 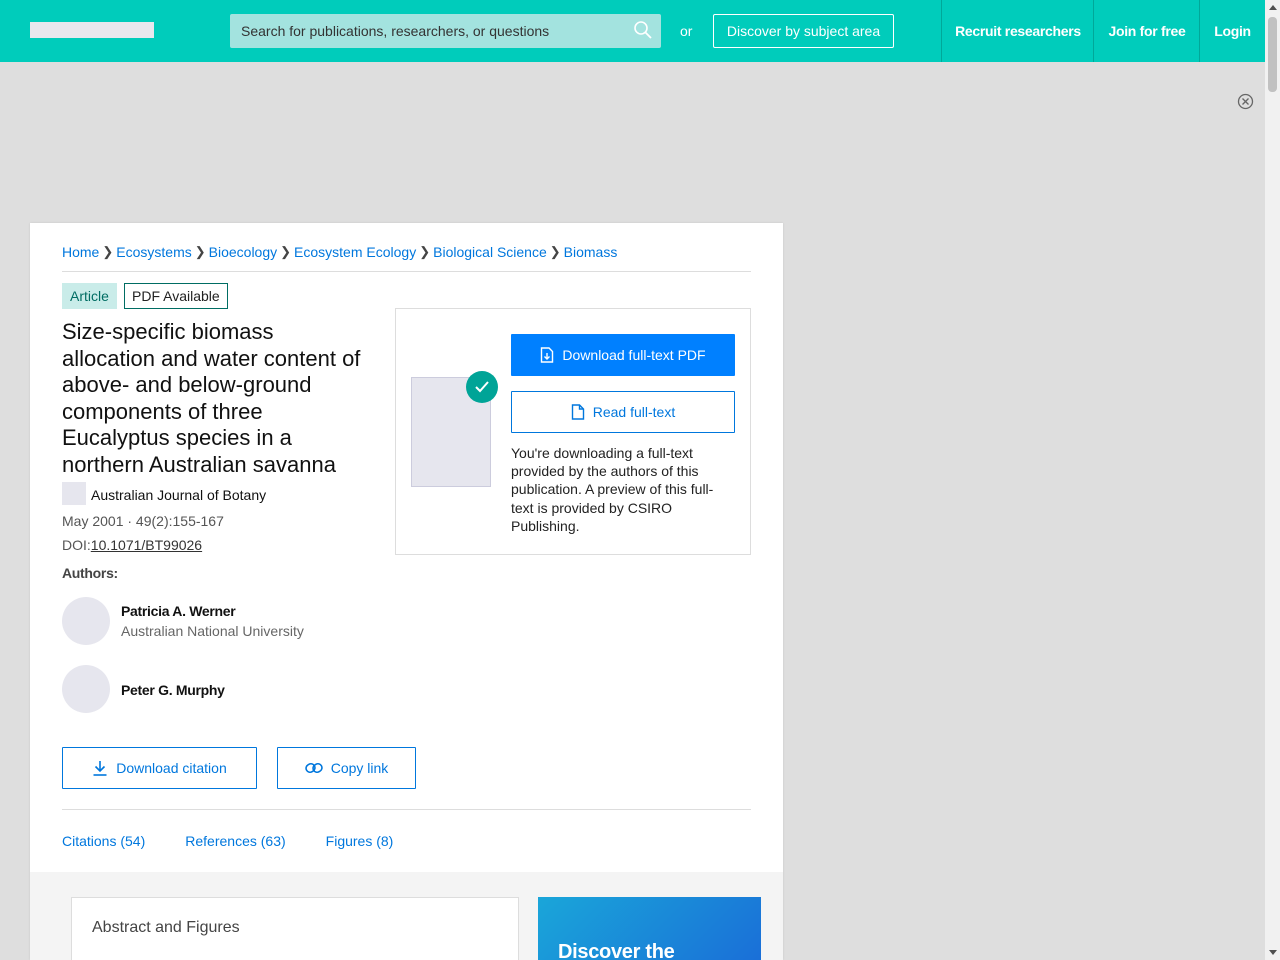 What do you see at coordinates (406, 271) in the screenshot?
I see `breadcrumb-divider` at bounding box center [406, 271].